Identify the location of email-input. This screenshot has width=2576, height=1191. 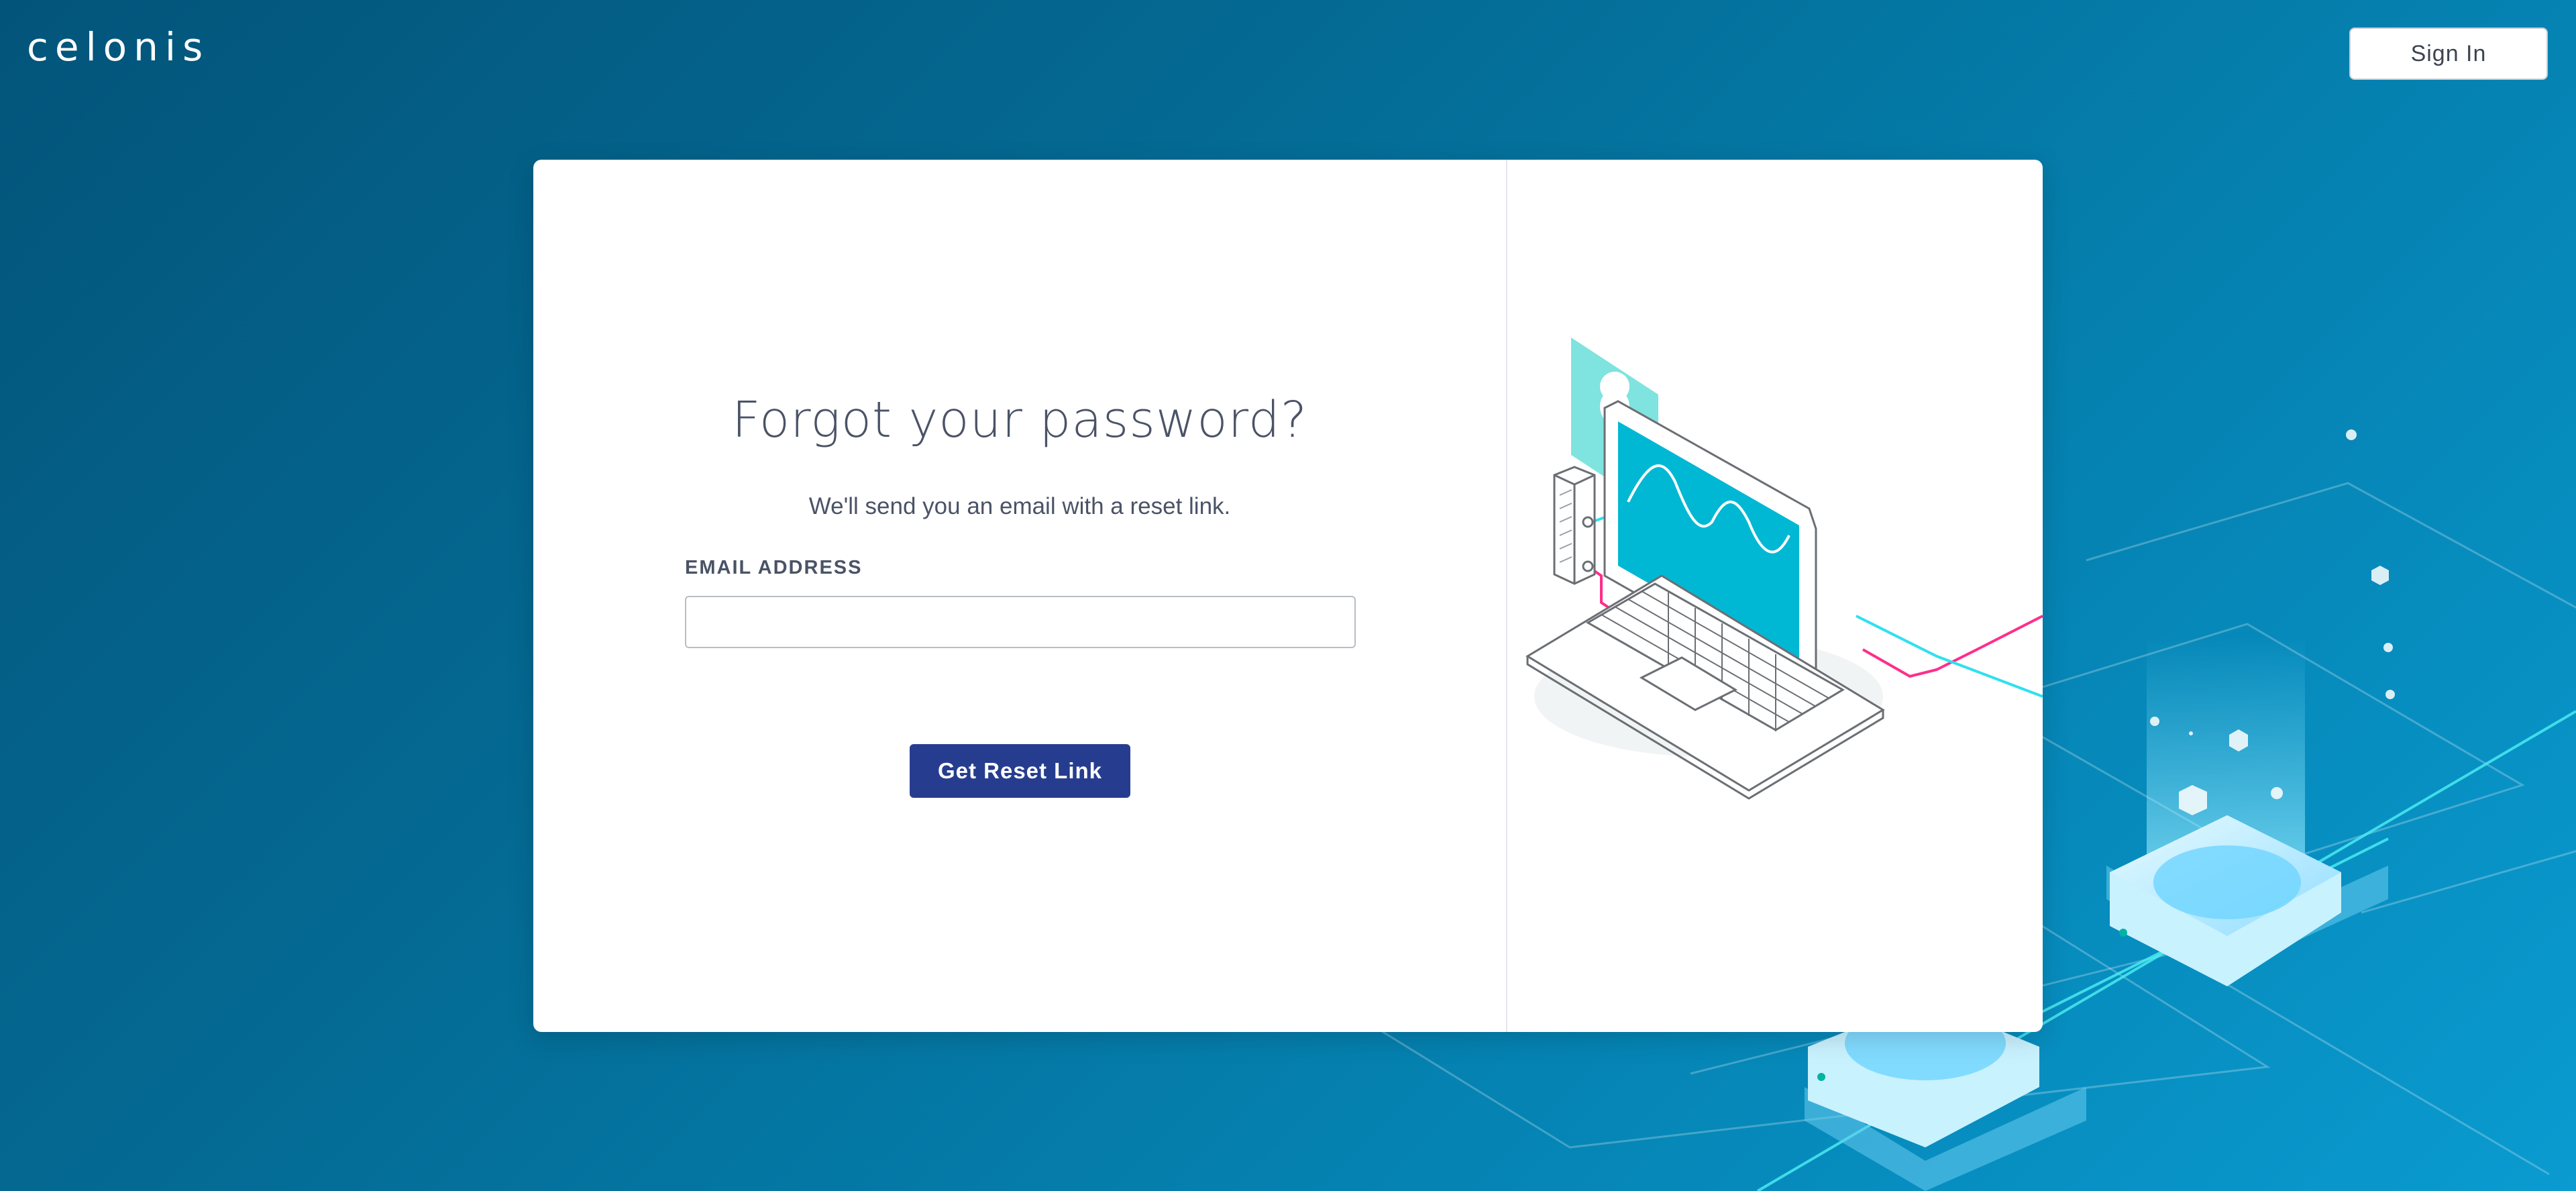
(1020, 622).